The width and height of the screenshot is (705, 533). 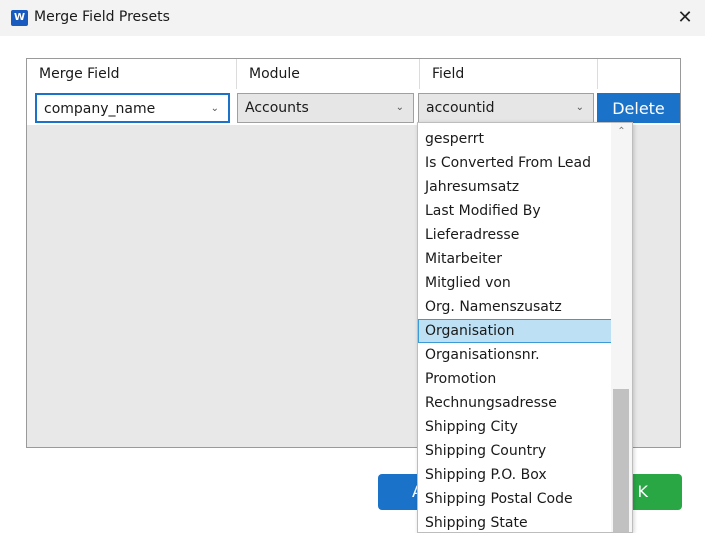 I want to click on dropdown-option: Org. Namenszusatz, so click(x=515, y=307).